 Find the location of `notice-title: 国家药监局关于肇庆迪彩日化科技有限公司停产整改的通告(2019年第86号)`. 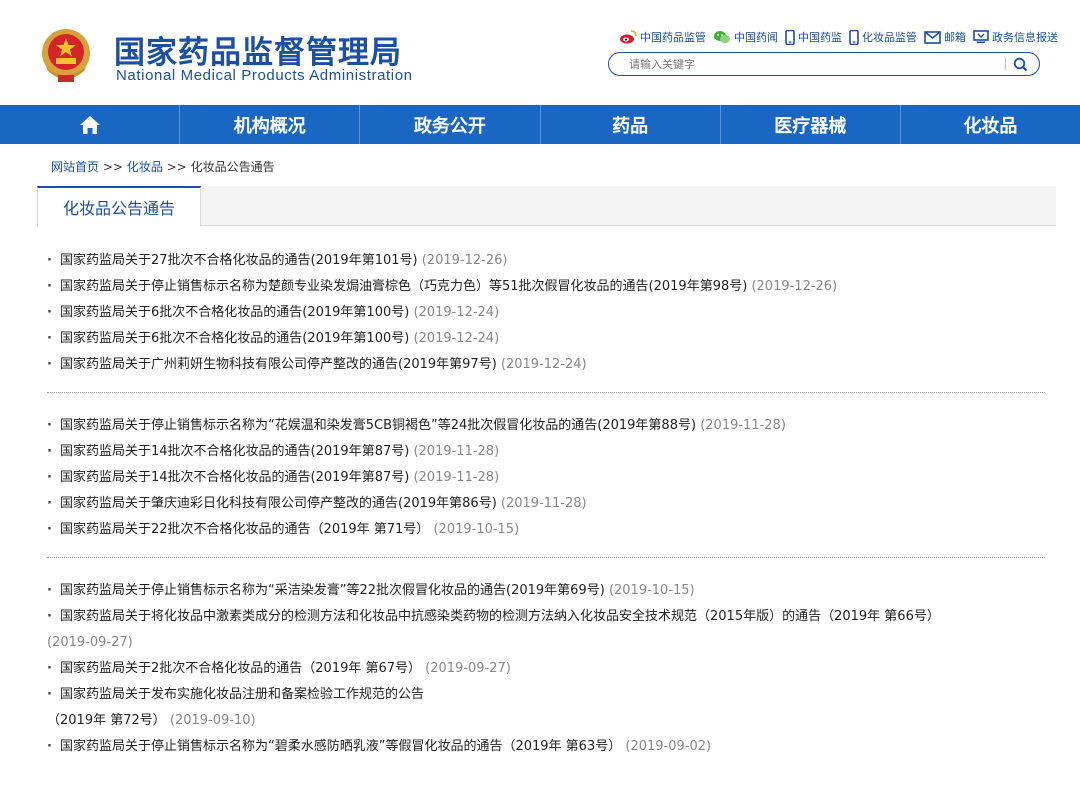

notice-title: 国家药监局关于肇庆迪彩日化科技有限公司停产整改的通告(2019年第86号) is located at coordinates (278, 503).